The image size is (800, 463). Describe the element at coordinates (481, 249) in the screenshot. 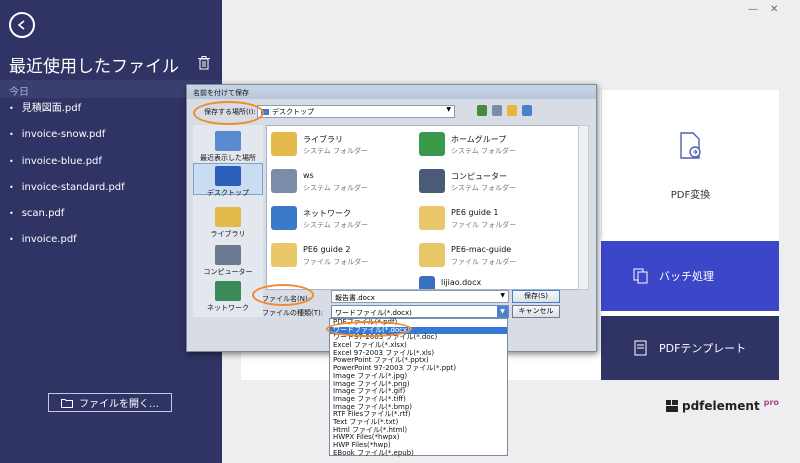

I see `file-name: PE6-mac-guide` at that location.